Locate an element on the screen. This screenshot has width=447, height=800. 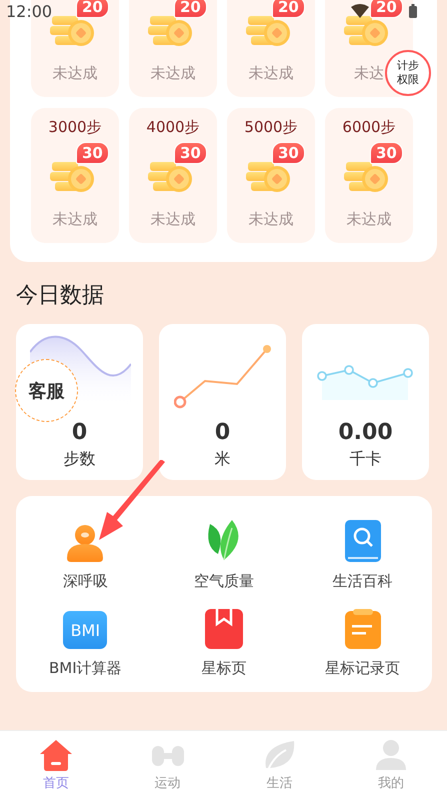
status-time: 12:00 is located at coordinates (29, 11).